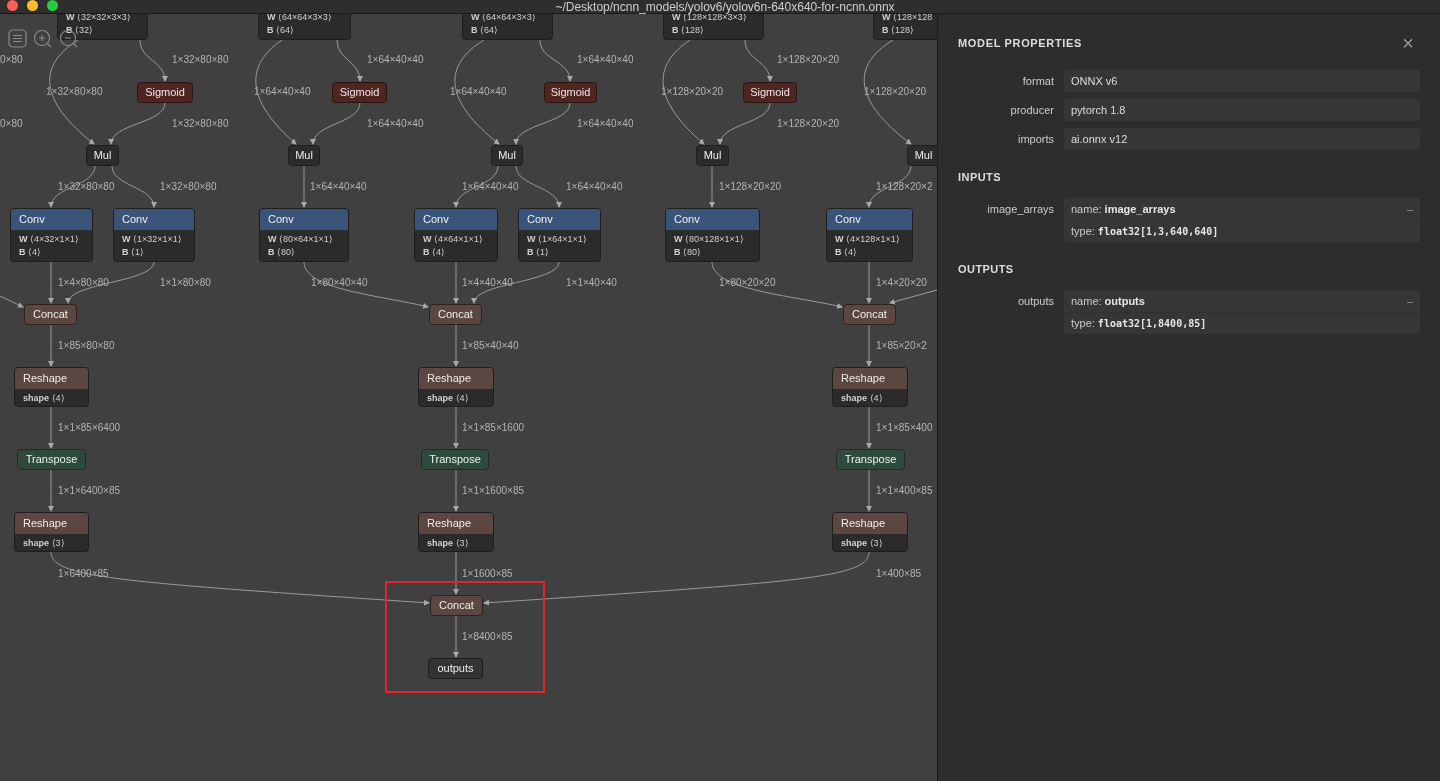 Image resolution: width=1440 pixels, height=781 pixels. What do you see at coordinates (713, 27) in the screenshot?
I see `graph-node: W ⟨128×128×3×3⟩ B ⟨128⟩` at bounding box center [713, 27].